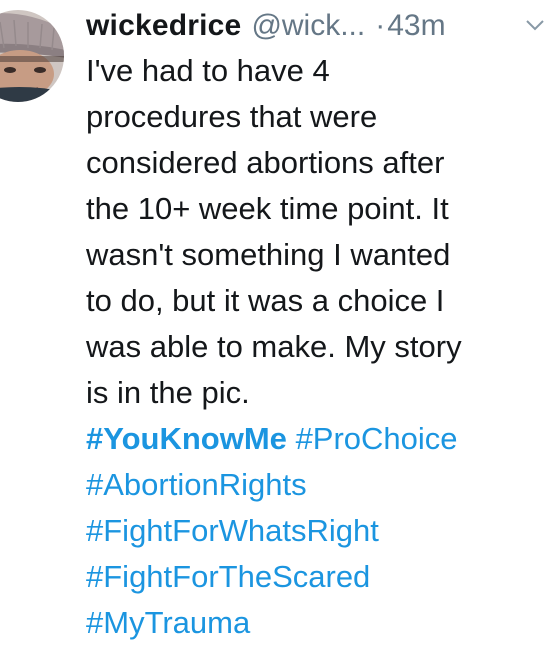 Image resolution: width=557 pixels, height=663 pixels. I want to click on avatar, so click(33, 56).